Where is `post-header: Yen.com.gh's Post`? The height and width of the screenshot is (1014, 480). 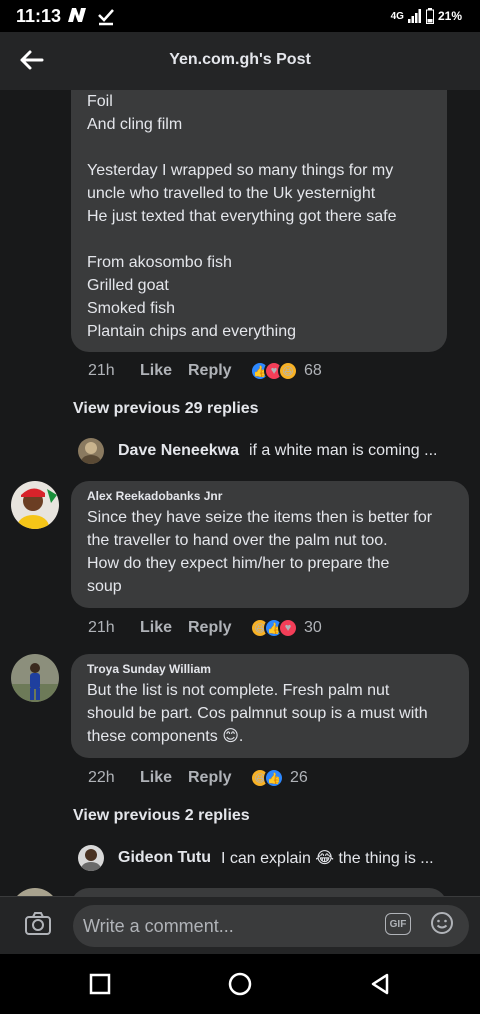 post-header: Yen.com.gh's Post is located at coordinates (240, 61).